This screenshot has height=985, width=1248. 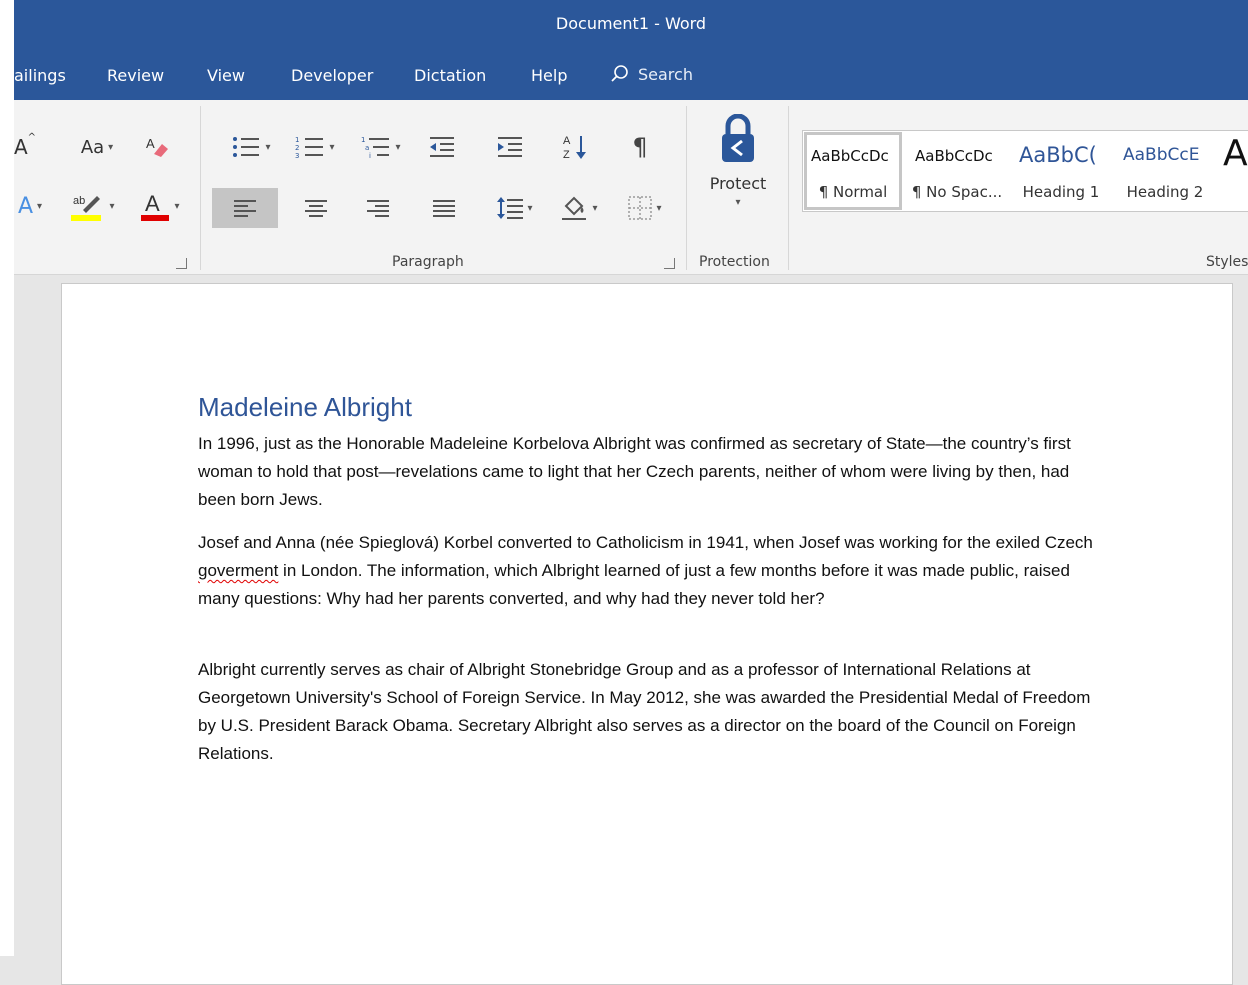 I want to click on tab-mailings: ailings, so click(x=40, y=75).